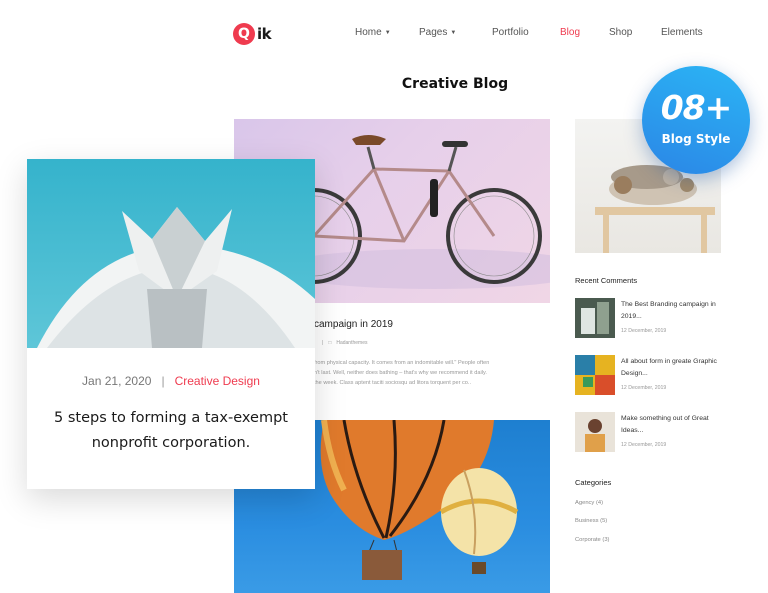 The image size is (768, 593). I want to click on logo-wordmark: ik, so click(264, 34).